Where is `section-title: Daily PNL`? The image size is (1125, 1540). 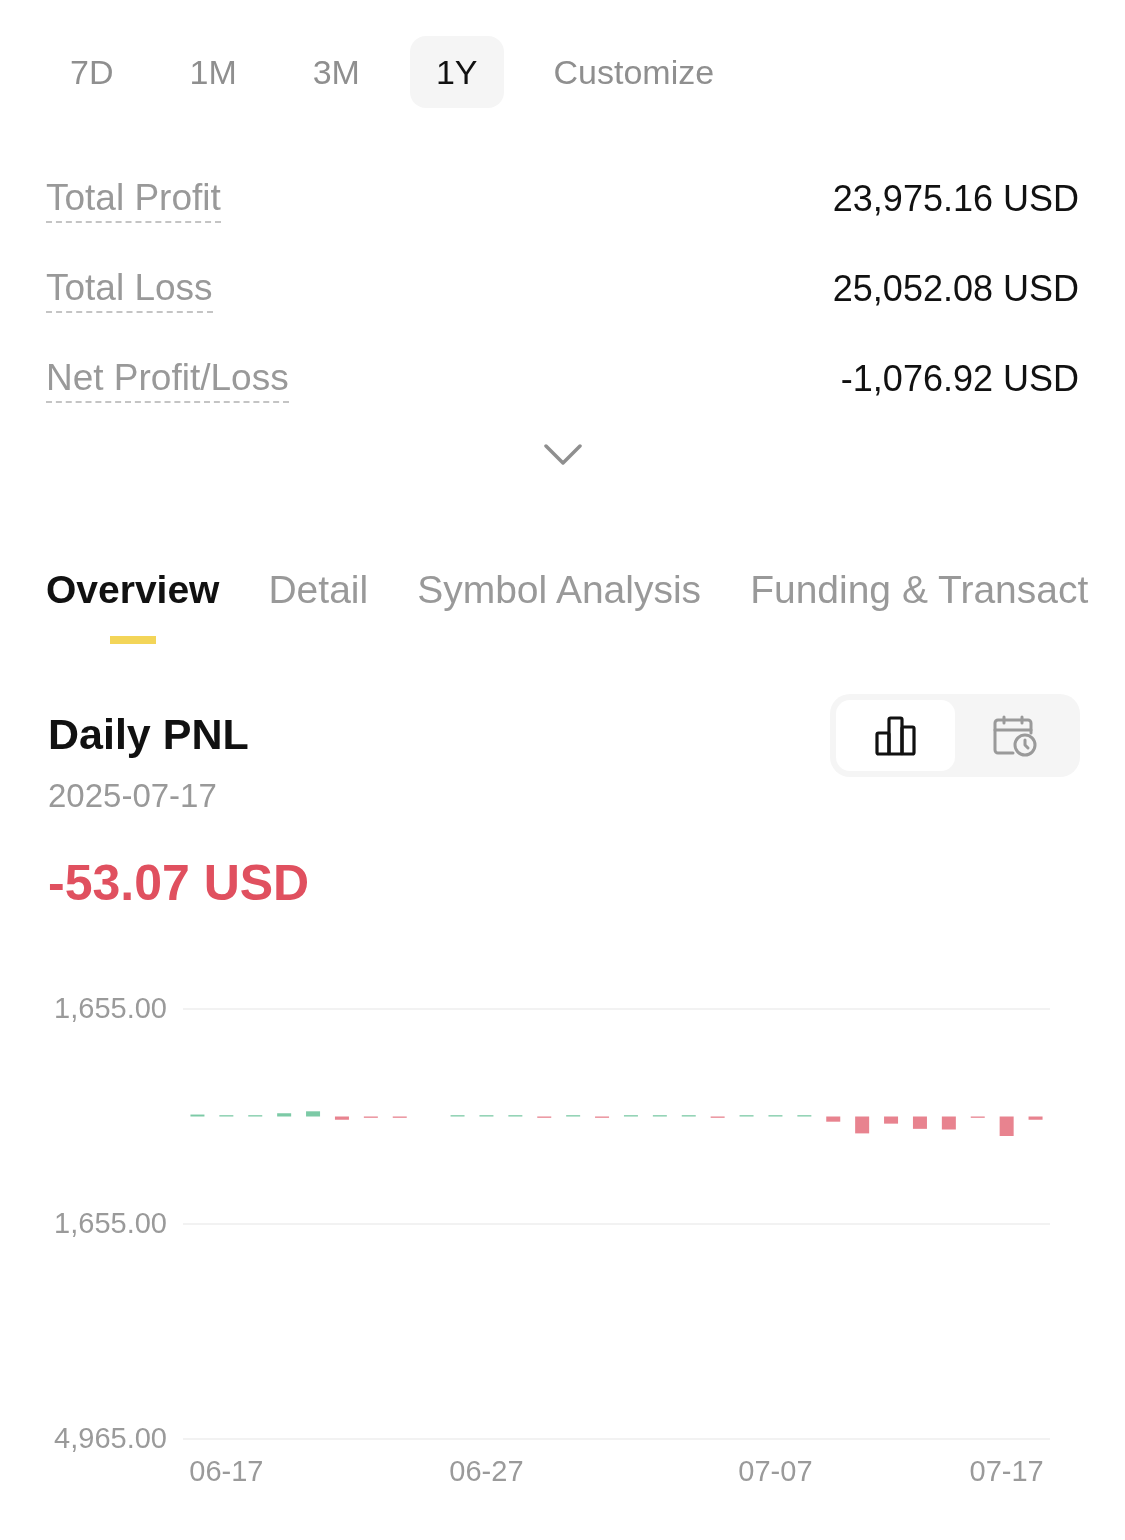
section-title: Daily PNL is located at coordinates (149, 734).